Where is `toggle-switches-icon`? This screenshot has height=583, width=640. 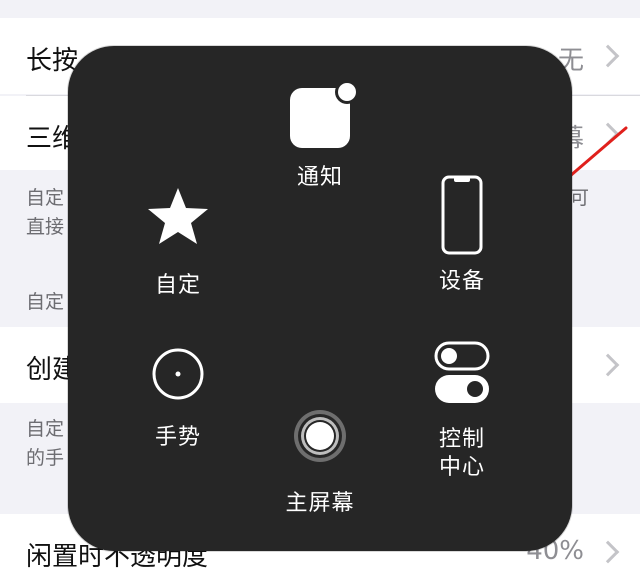 toggle-switches-icon is located at coordinates (462, 372).